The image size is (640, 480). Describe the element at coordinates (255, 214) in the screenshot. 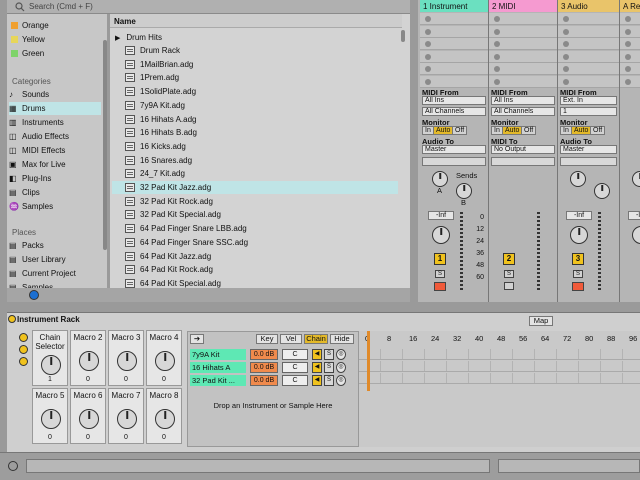

I see `file-row: 32 Pad Kit Special.adg` at that location.